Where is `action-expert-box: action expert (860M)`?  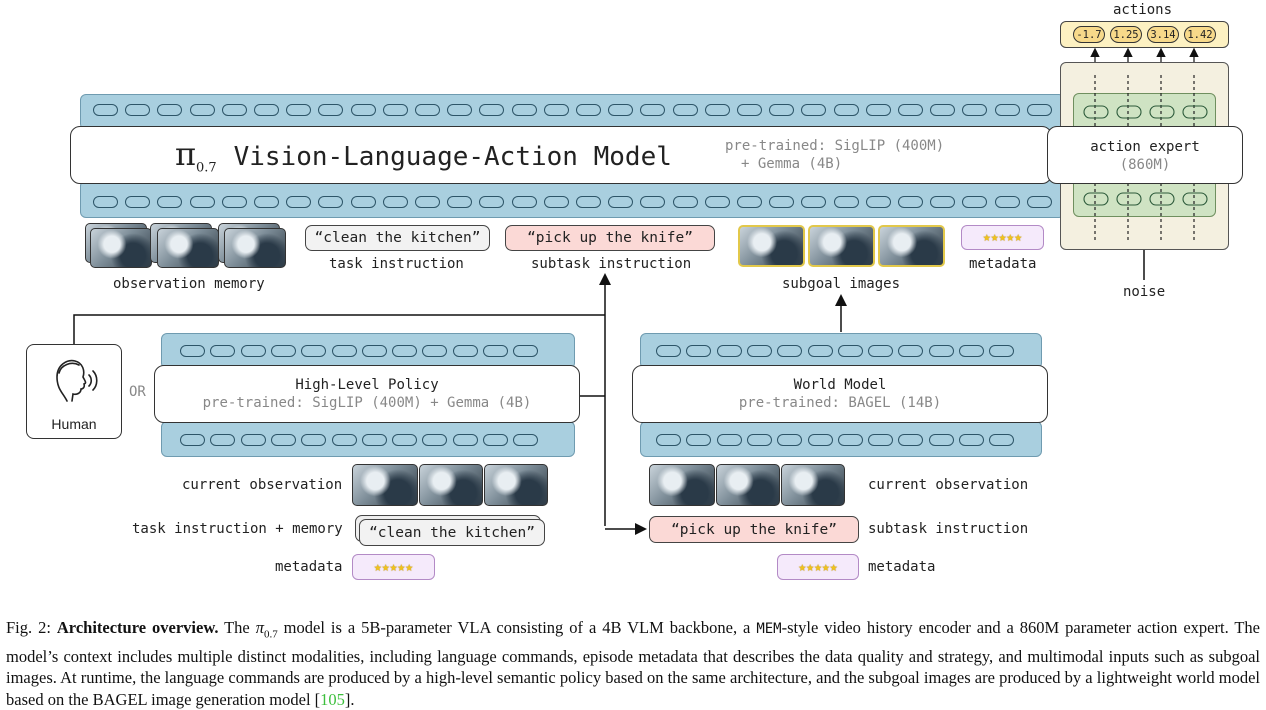
action-expert-box: action expert (860M) is located at coordinates (1145, 155).